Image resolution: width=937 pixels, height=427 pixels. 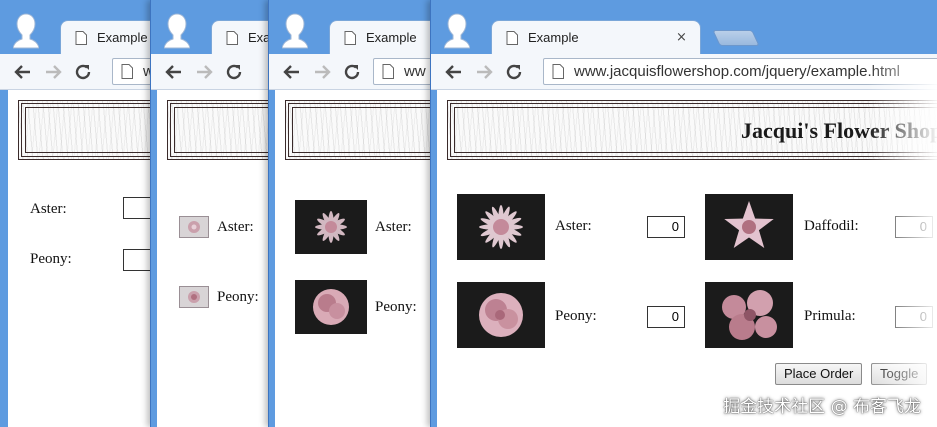 I want to click on url-text: ww, so click(x=415, y=71).